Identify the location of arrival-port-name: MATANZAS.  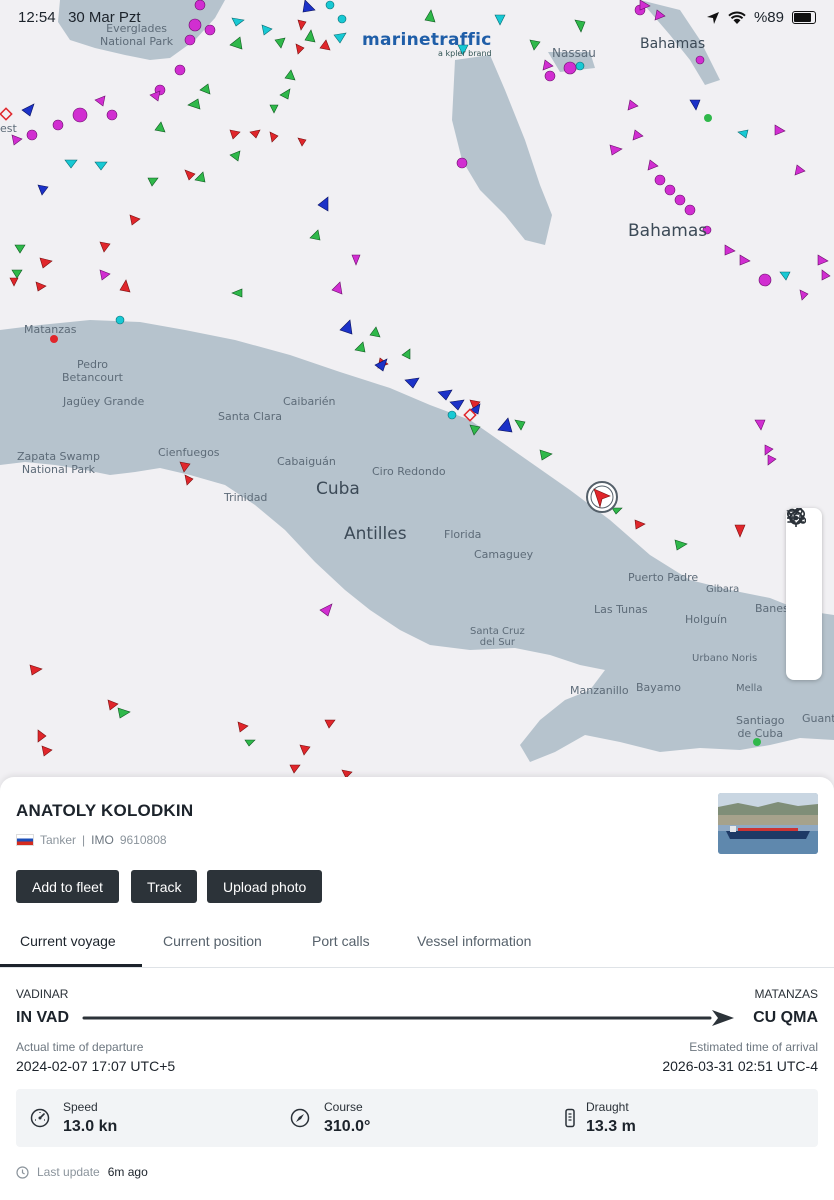
(786, 994).